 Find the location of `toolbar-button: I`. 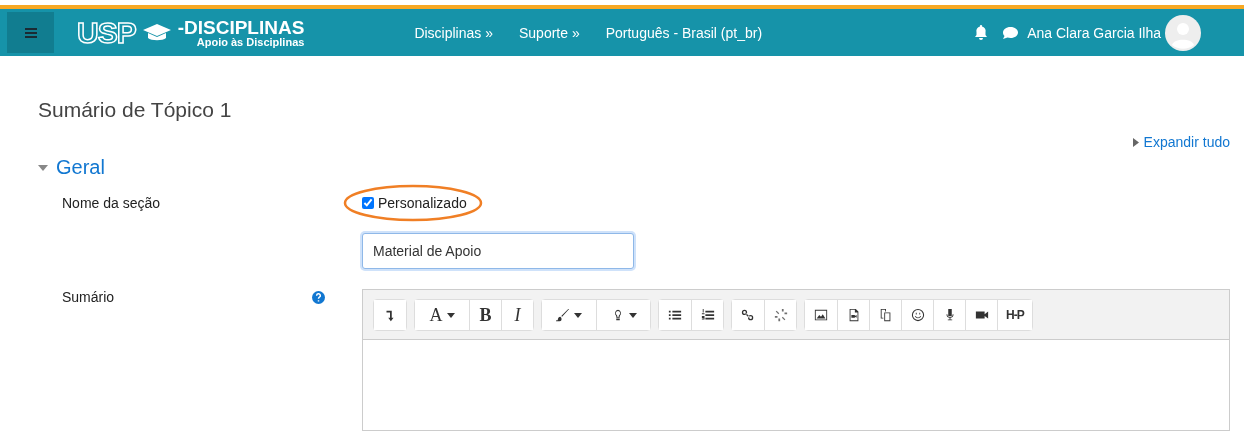

toolbar-button: I is located at coordinates (517, 315).